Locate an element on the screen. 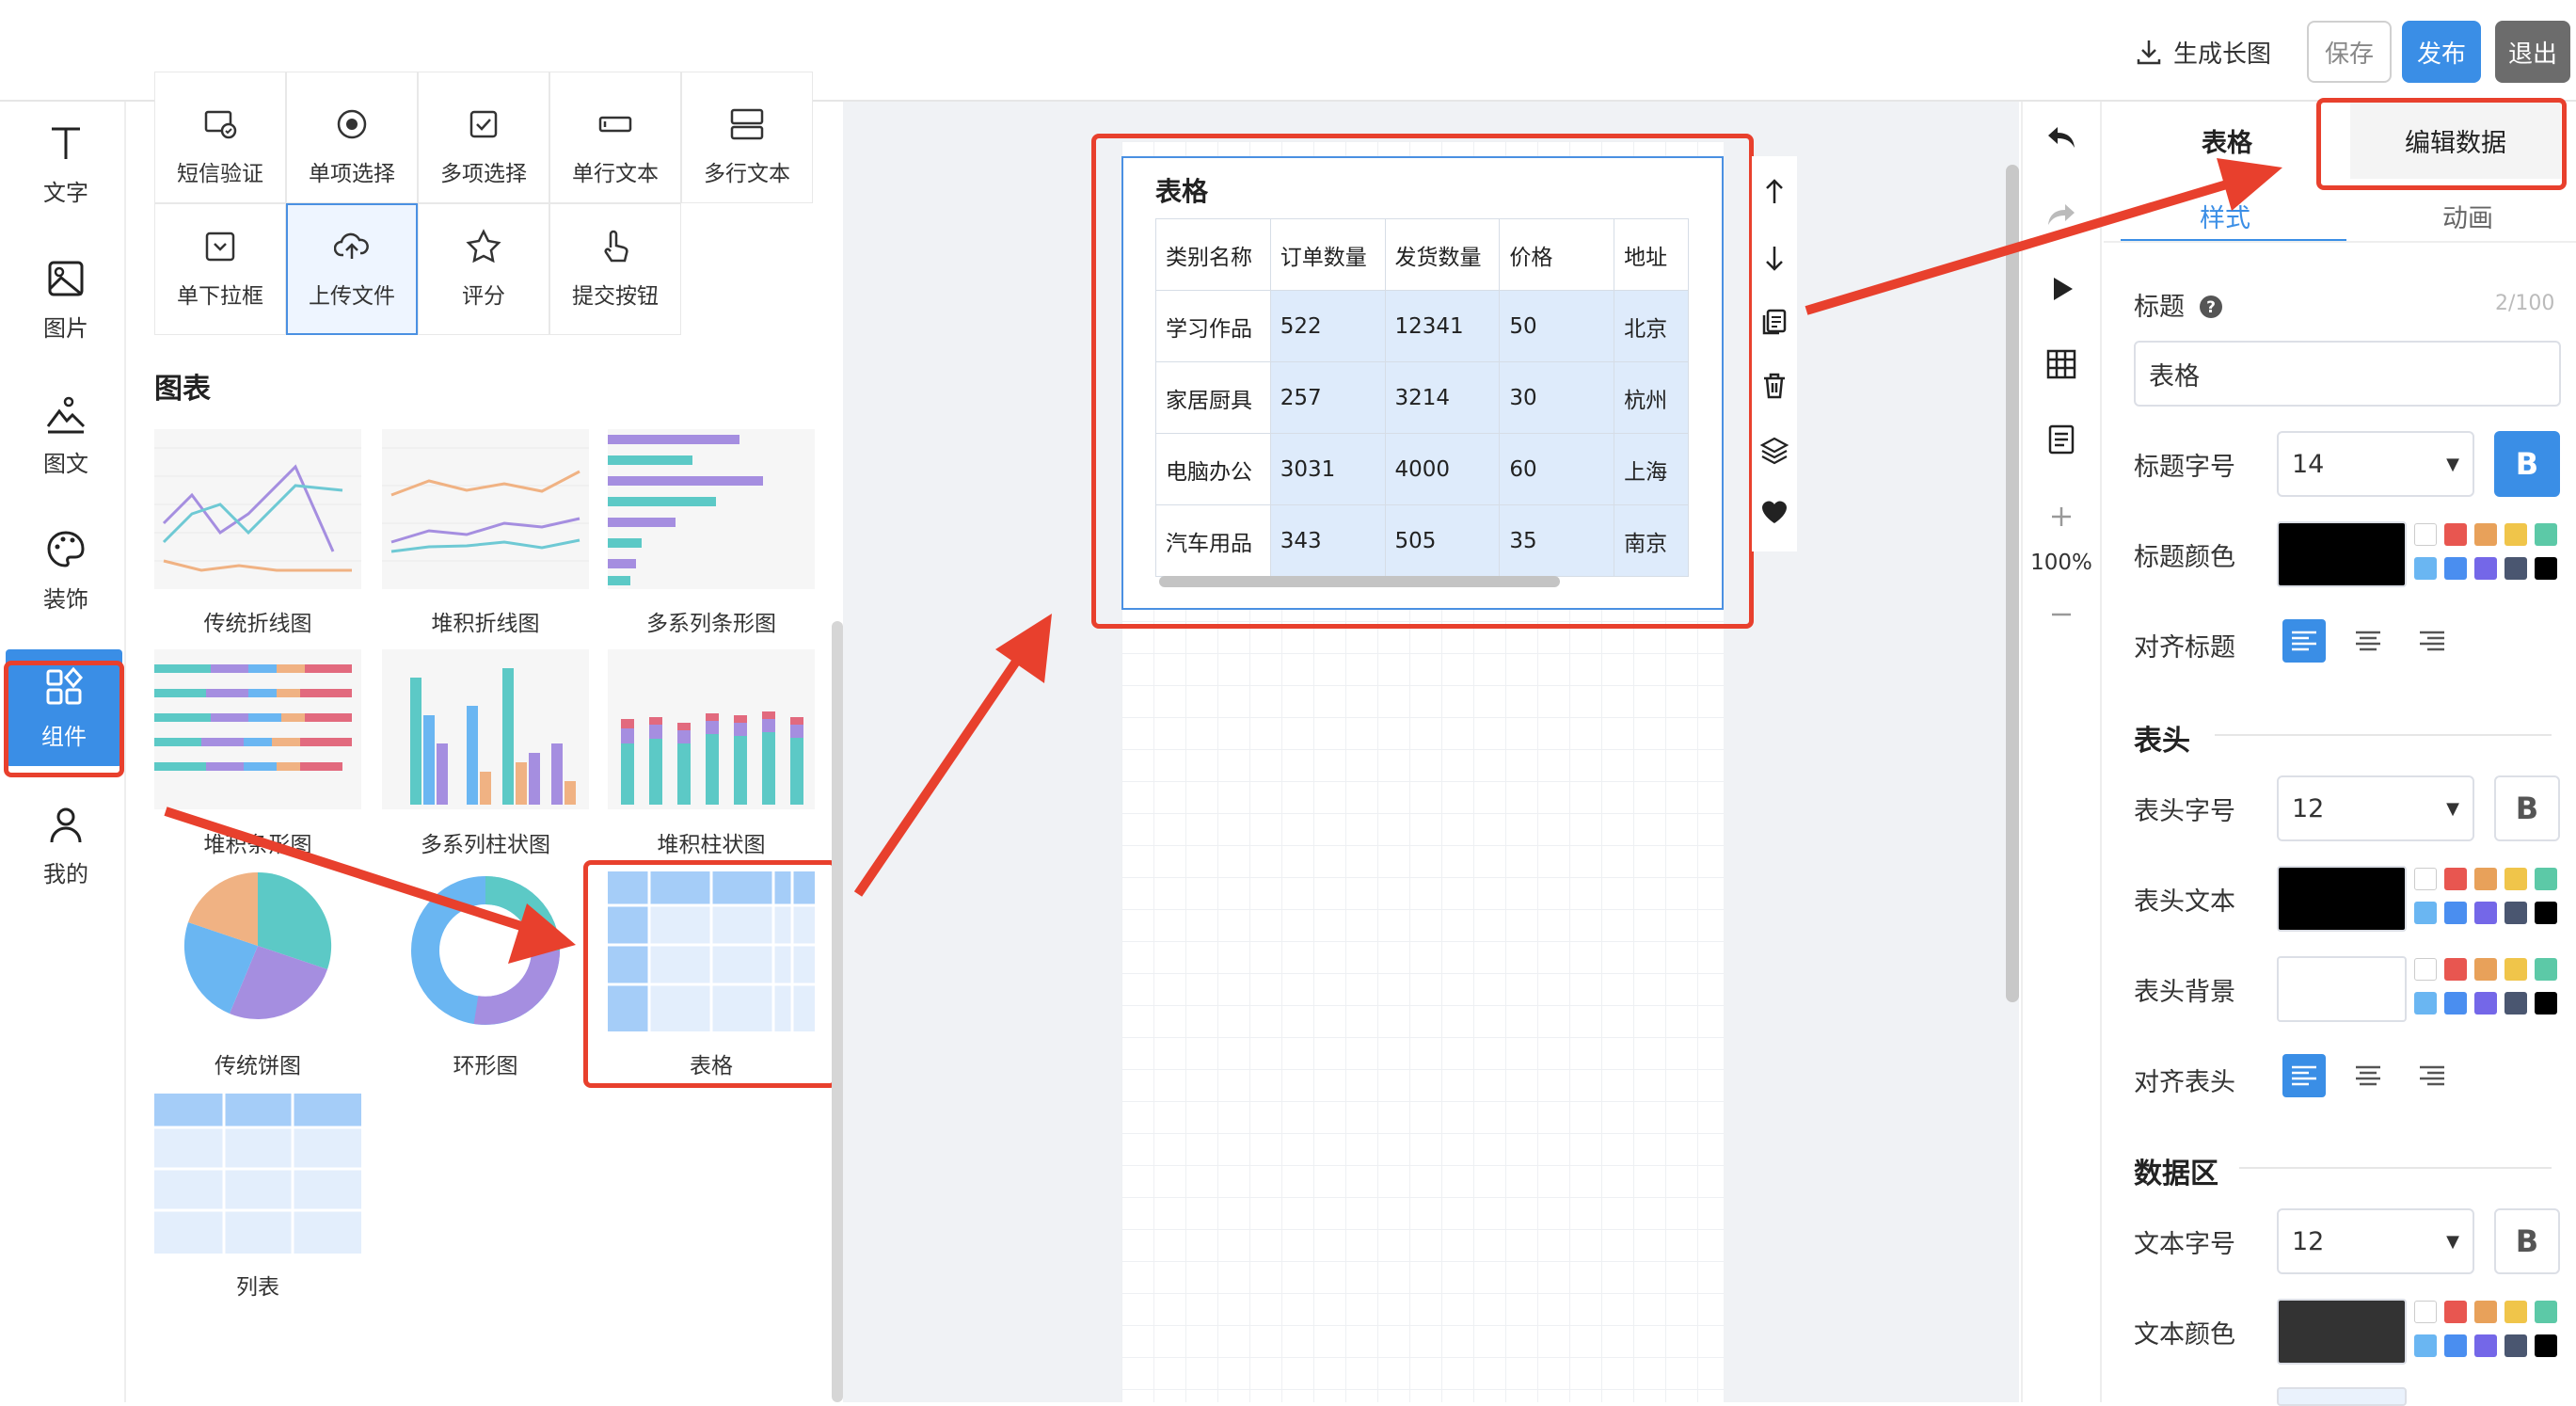 The width and height of the screenshot is (2576, 1406). component-upload: 上传文件 is located at coordinates (352, 269).